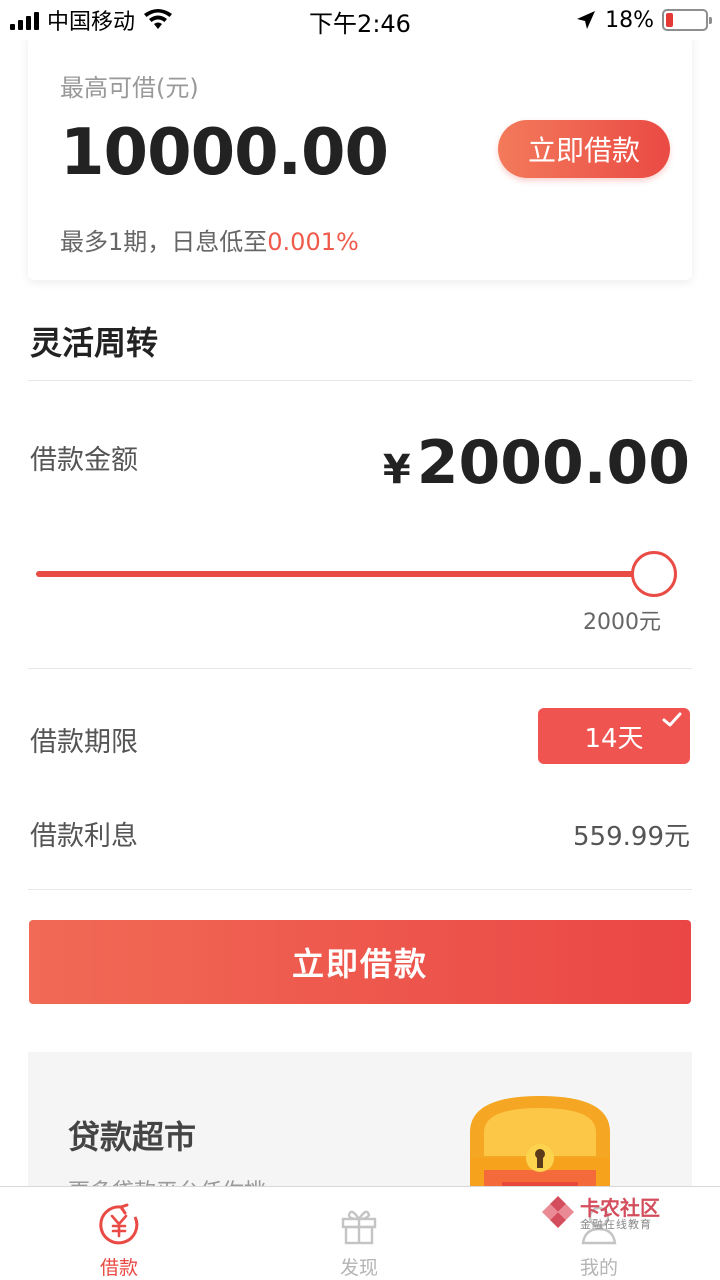 This screenshot has height=1280, width=720. I want to click on loan-term-label: 借款期限, so click(84, 742).